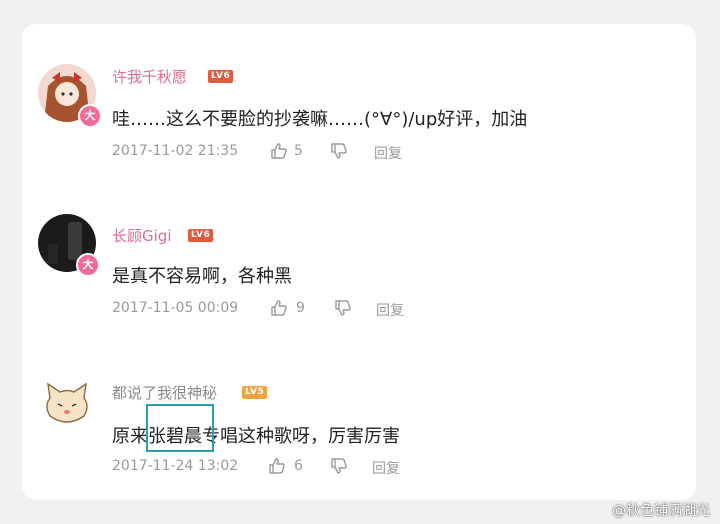 Image resolution: width=720 pixels, height=524 pixels. I want to click on level-badge: LV5, so click(255, 392).